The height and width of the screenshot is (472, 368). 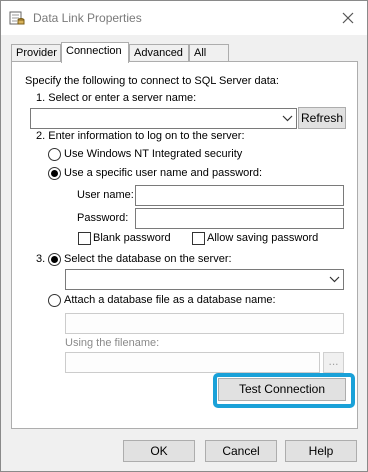 What do you see at coordinates (348, 18) in the screenshot?
I see `close-icon` at bounding box center [348, 18].